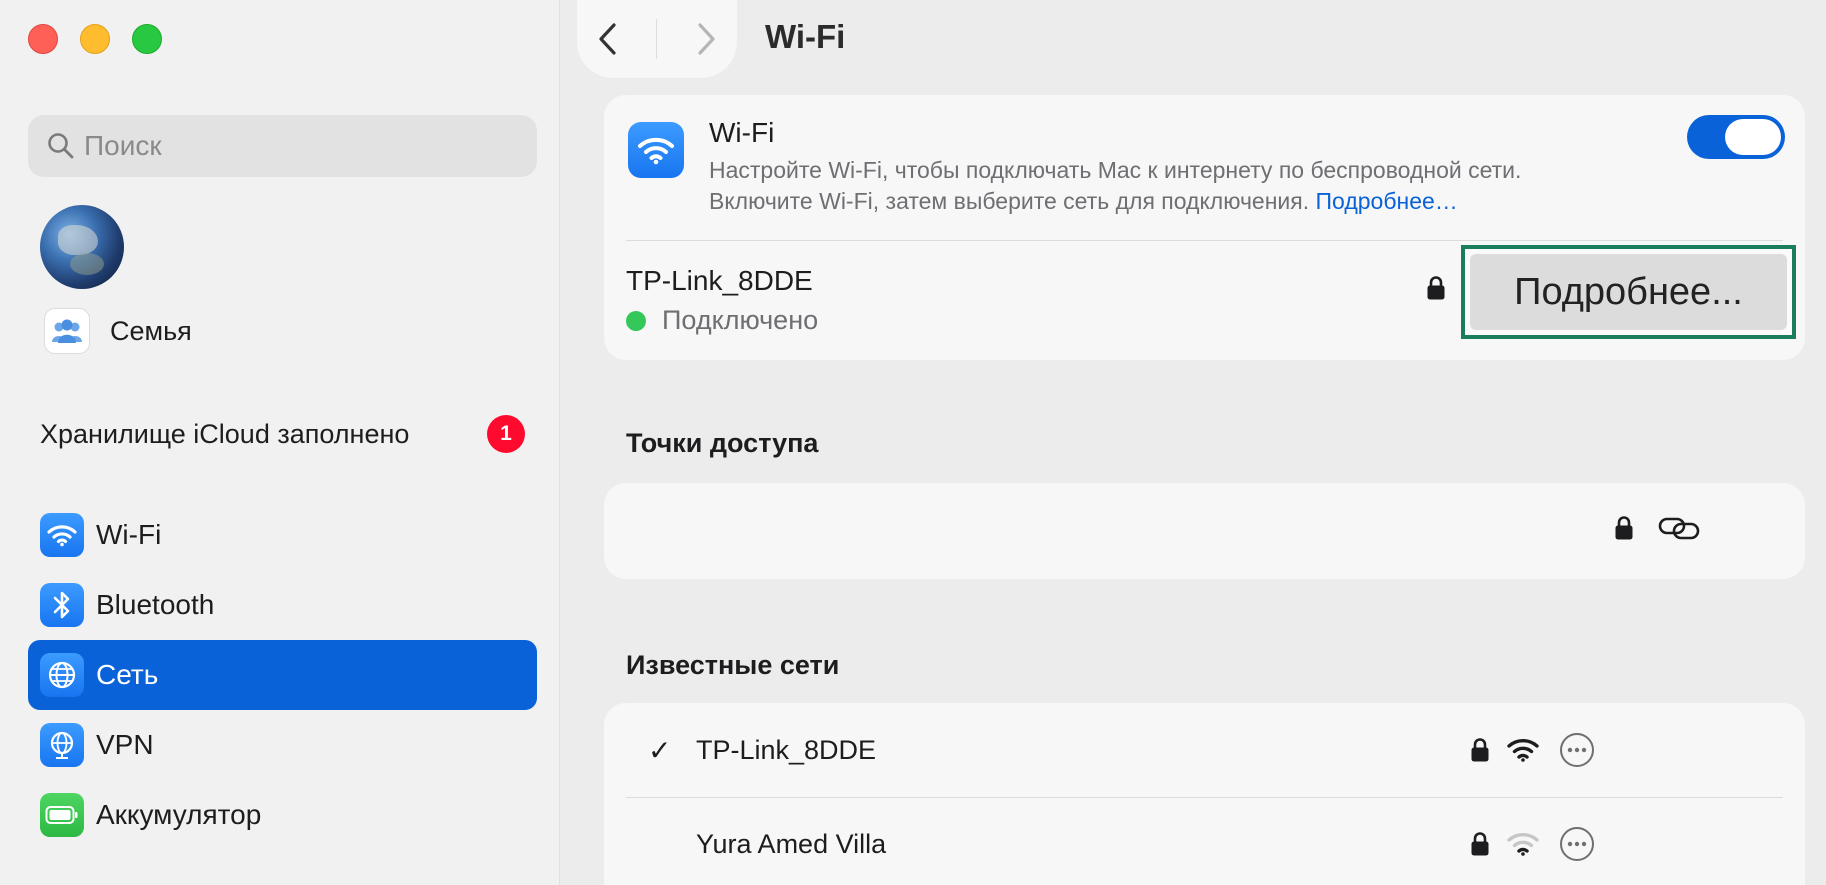  I want to click on notification-badge: 1, so click(506, 434).